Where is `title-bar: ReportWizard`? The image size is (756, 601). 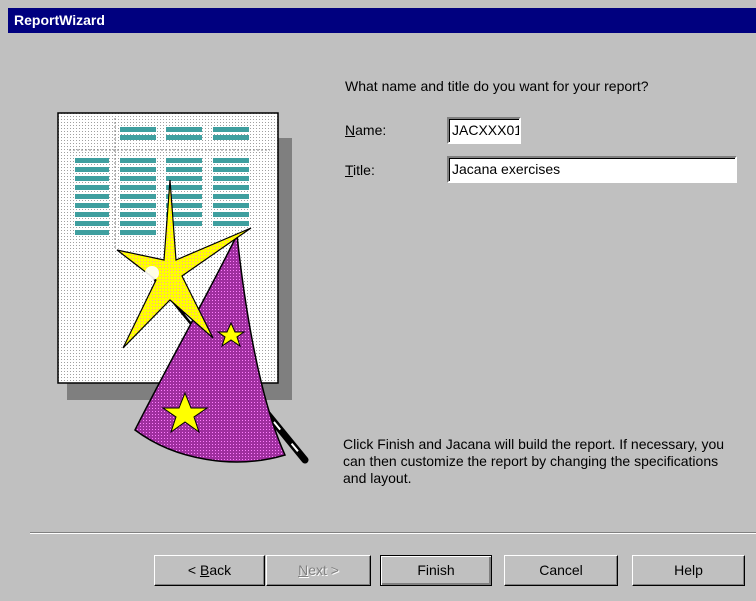
title-bar: ReportWizard is located at coordinates (382, 20).